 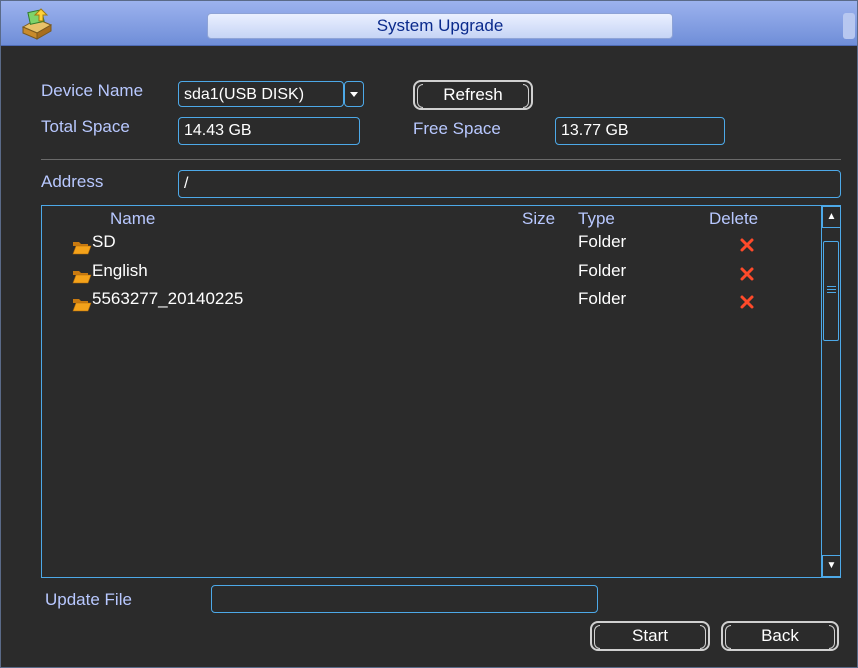 I want to click on free-space-label: Free Space, so click(x=457, y=128).